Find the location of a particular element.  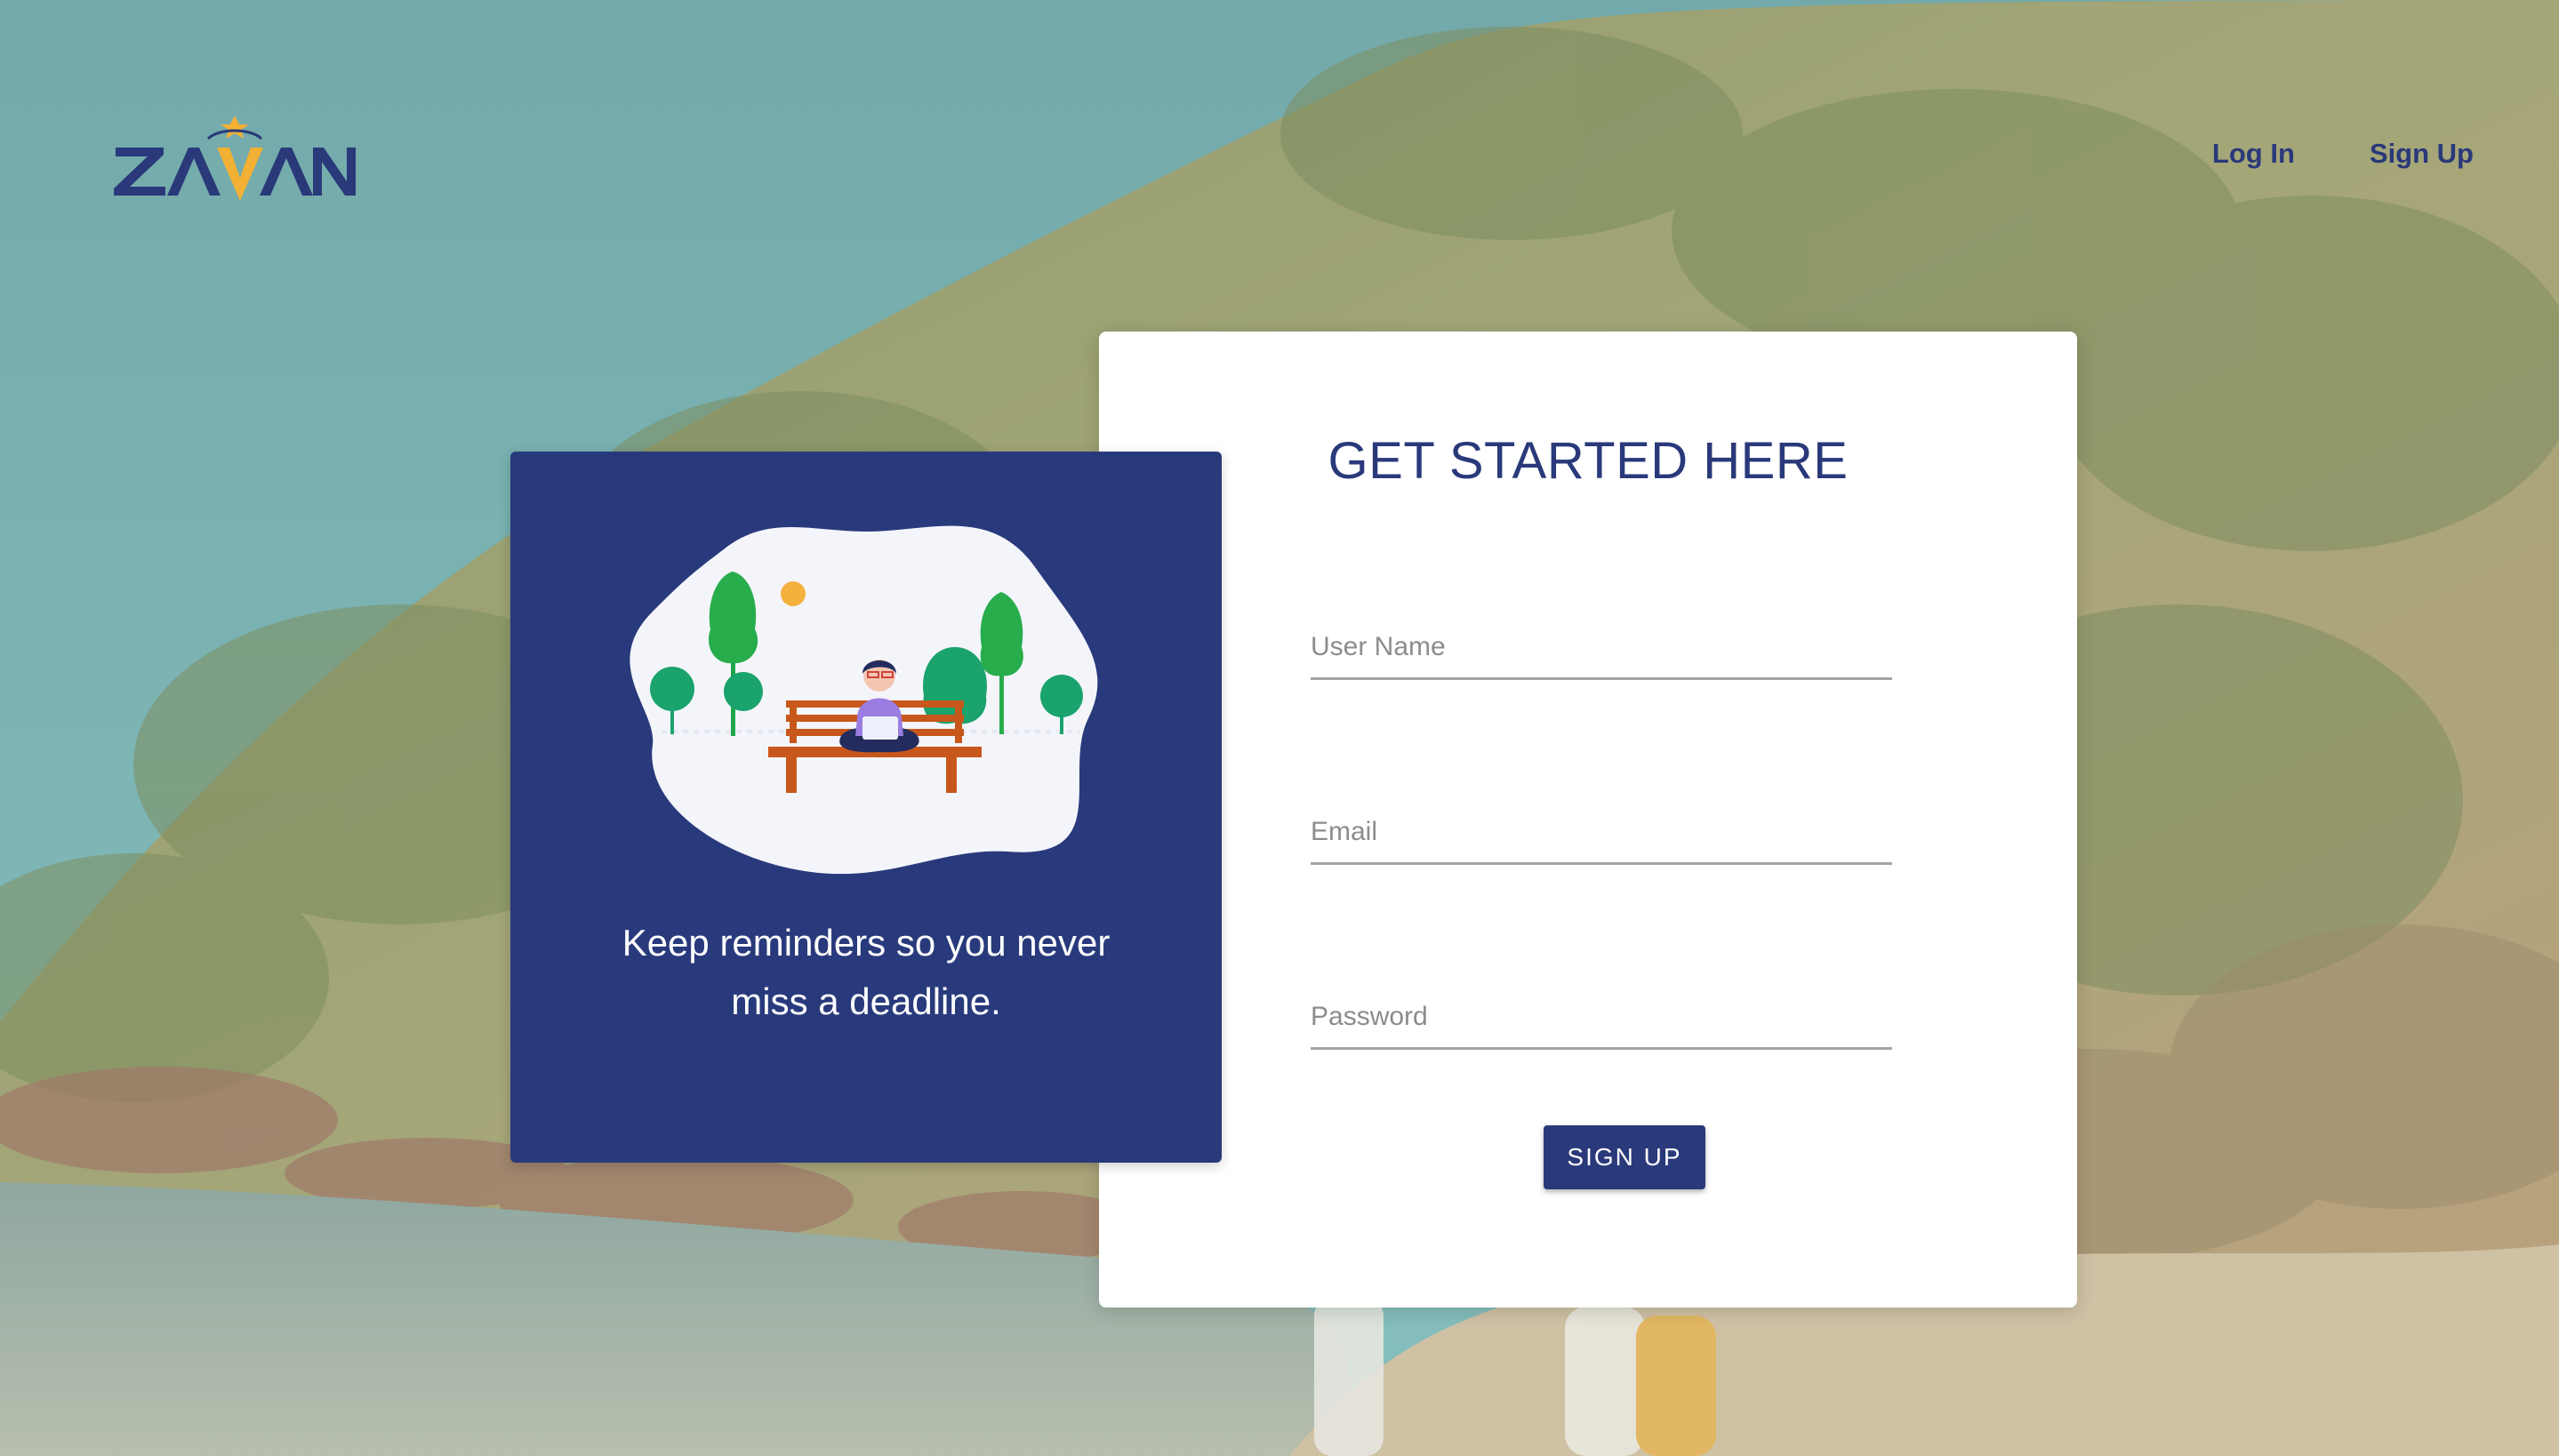

login-link: Log In is located at coordinates (2253, 154).